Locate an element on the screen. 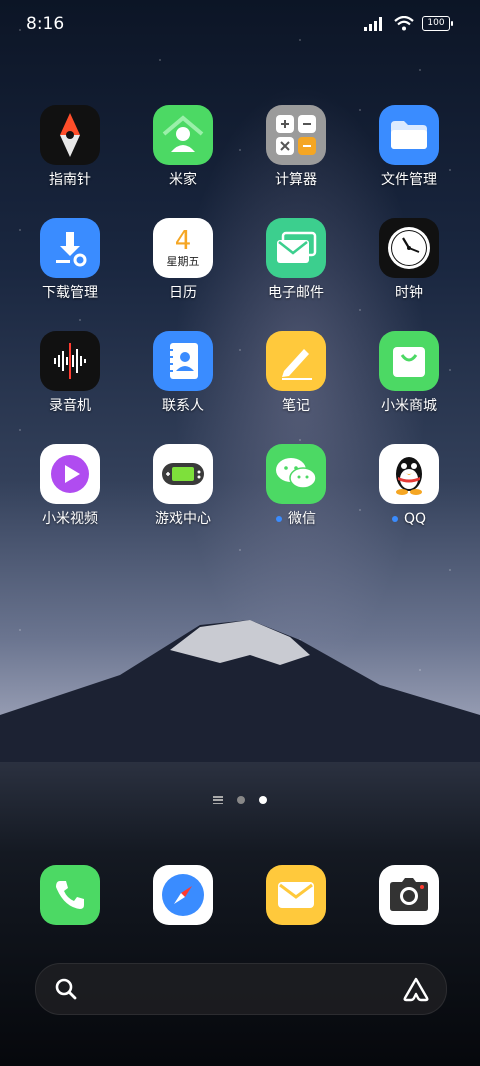  shopping-bag-icon is located at coordinates (409, 361).